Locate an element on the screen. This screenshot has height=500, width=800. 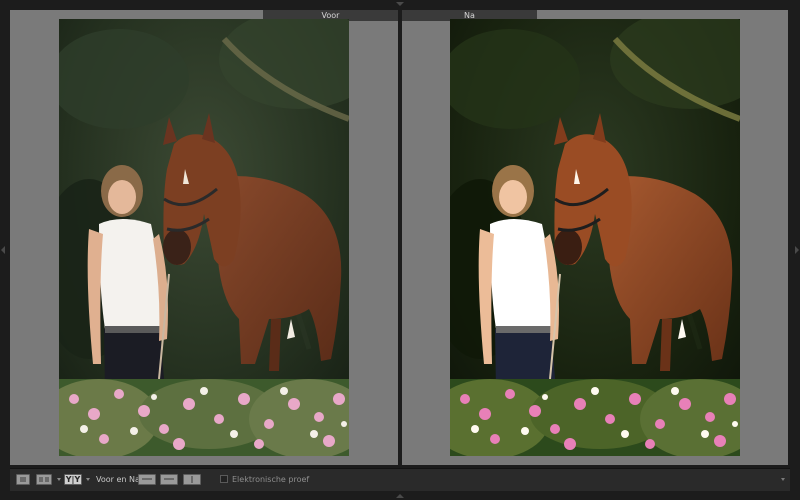
top-panel-toggle-icon is located at coordinates (400, 4).